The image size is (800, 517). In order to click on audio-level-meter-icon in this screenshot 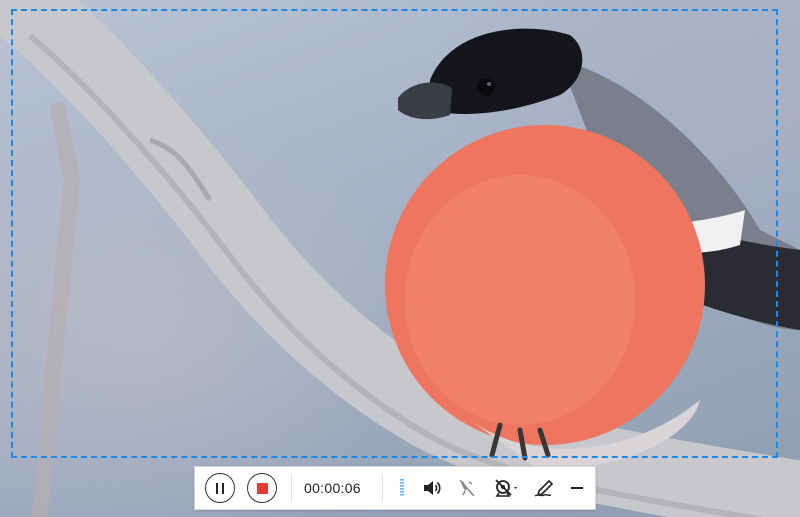, I will do `click(402, 488)`.